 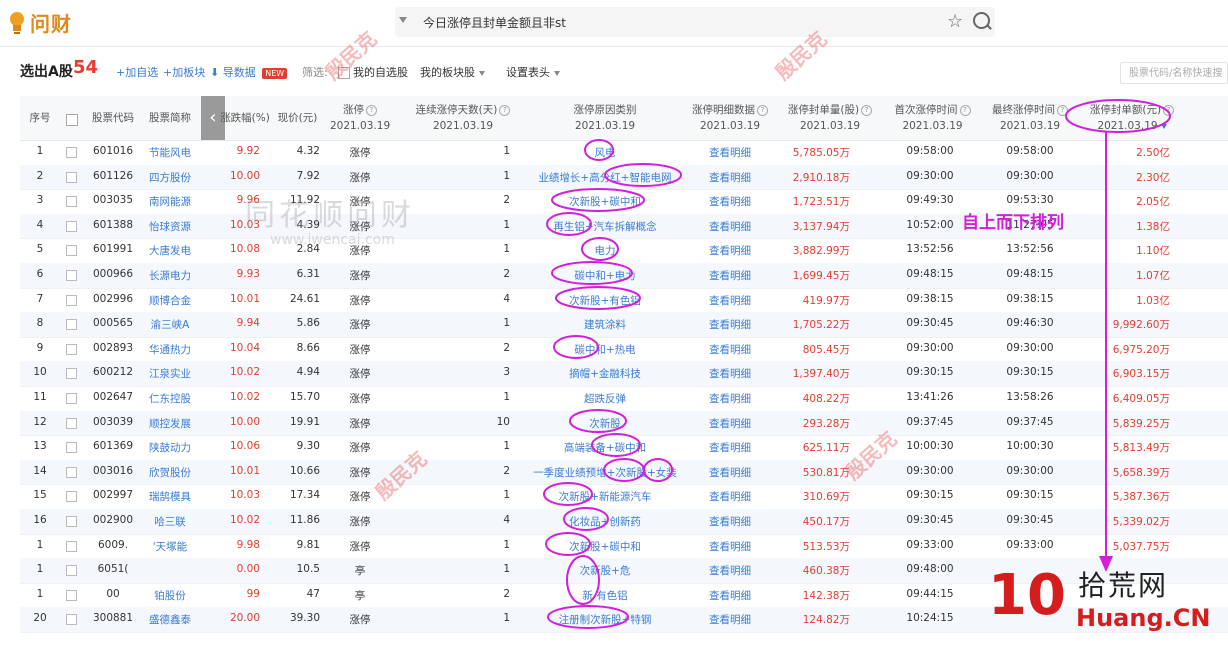 What do you see at coordinates (1027, 595) in the screenshot?
I see `brand-number: 10` at bounding box center [1027, 595].